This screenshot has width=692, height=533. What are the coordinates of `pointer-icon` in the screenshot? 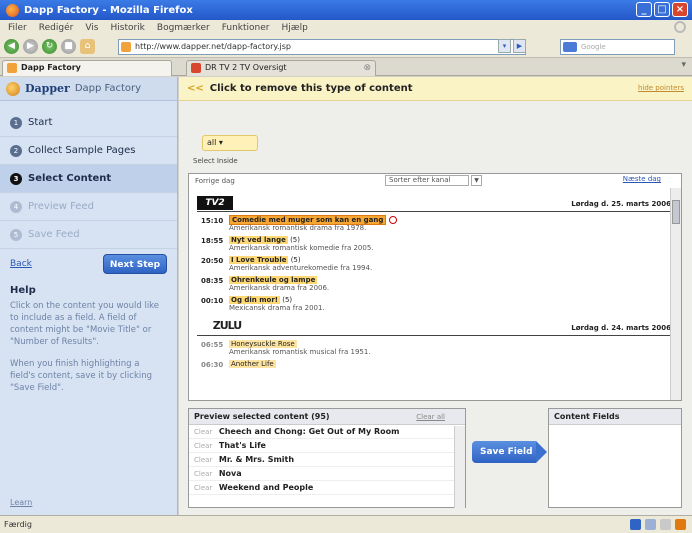 It's located at (392, 220).